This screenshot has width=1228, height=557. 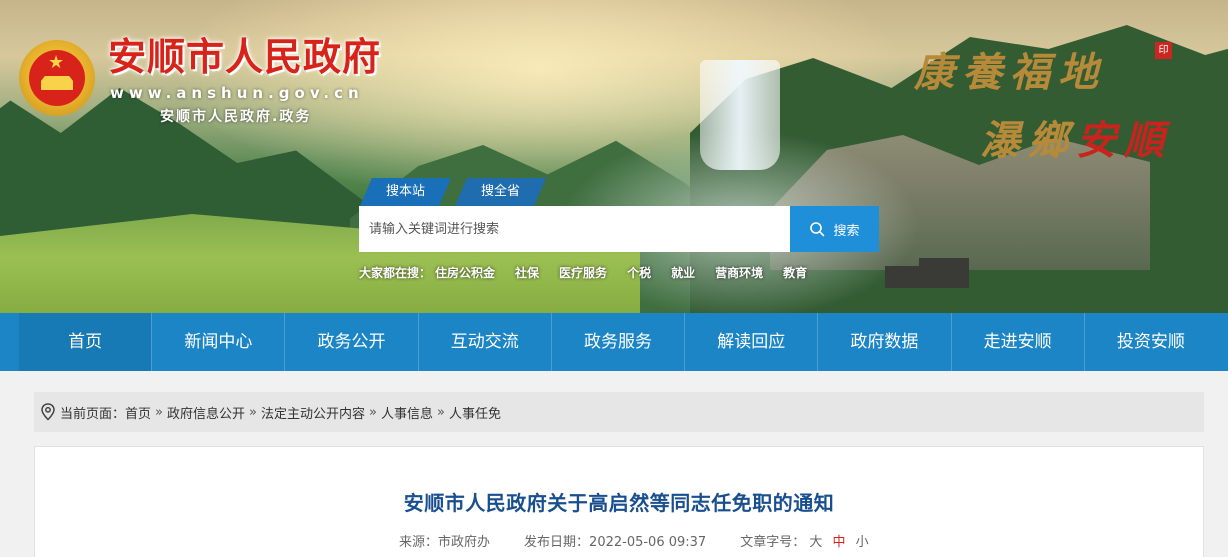 What do you see at coordinates (206, 412) in the screenshot?
I see `breadcrumb-link-gov-info: 政府信息公开` at bounding box center [206, 412].